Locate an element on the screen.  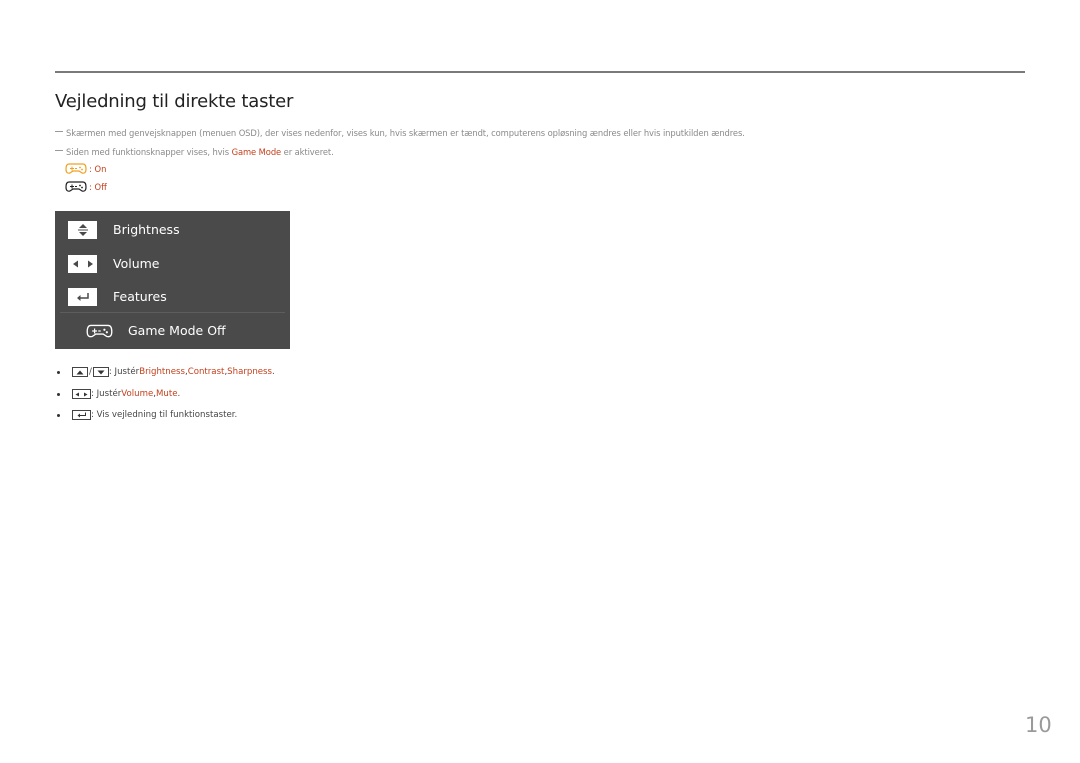
enter-key-icon is located at coordinates (81, 415).